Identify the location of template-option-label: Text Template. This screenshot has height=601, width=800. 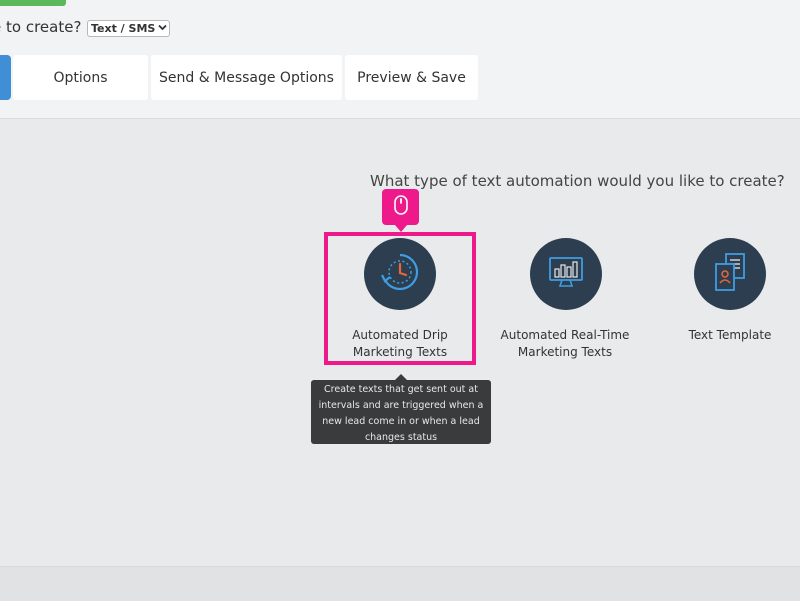
(730, 335).